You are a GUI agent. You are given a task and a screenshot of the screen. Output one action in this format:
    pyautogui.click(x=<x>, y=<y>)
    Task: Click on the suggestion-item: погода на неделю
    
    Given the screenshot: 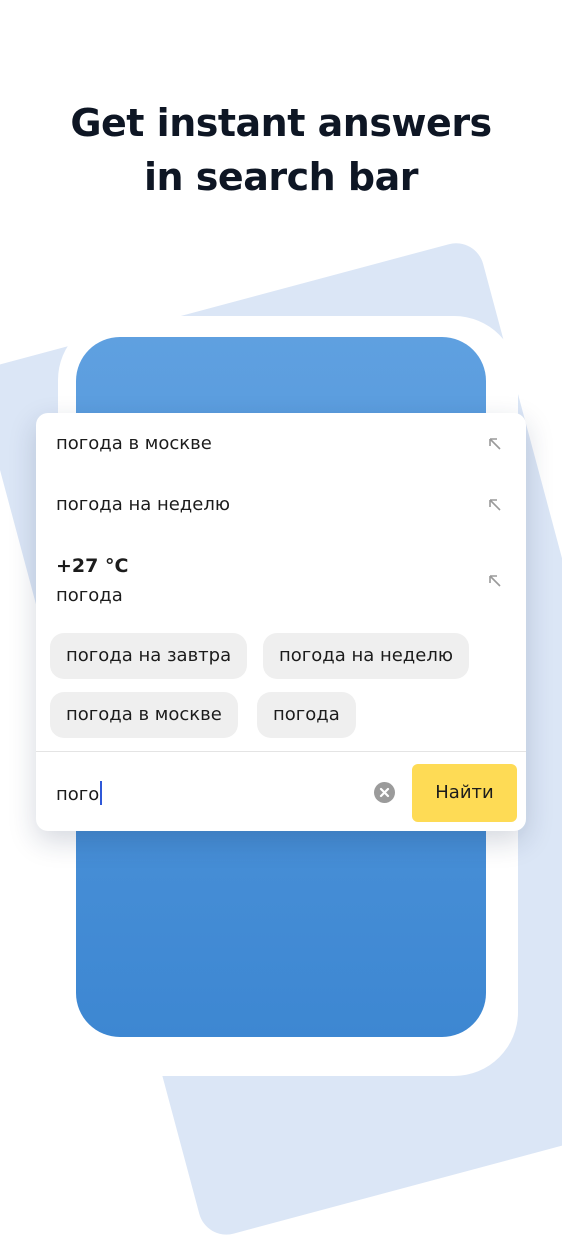 What is the action you would take?
    pyautogui.click(x=281, y=506)
    